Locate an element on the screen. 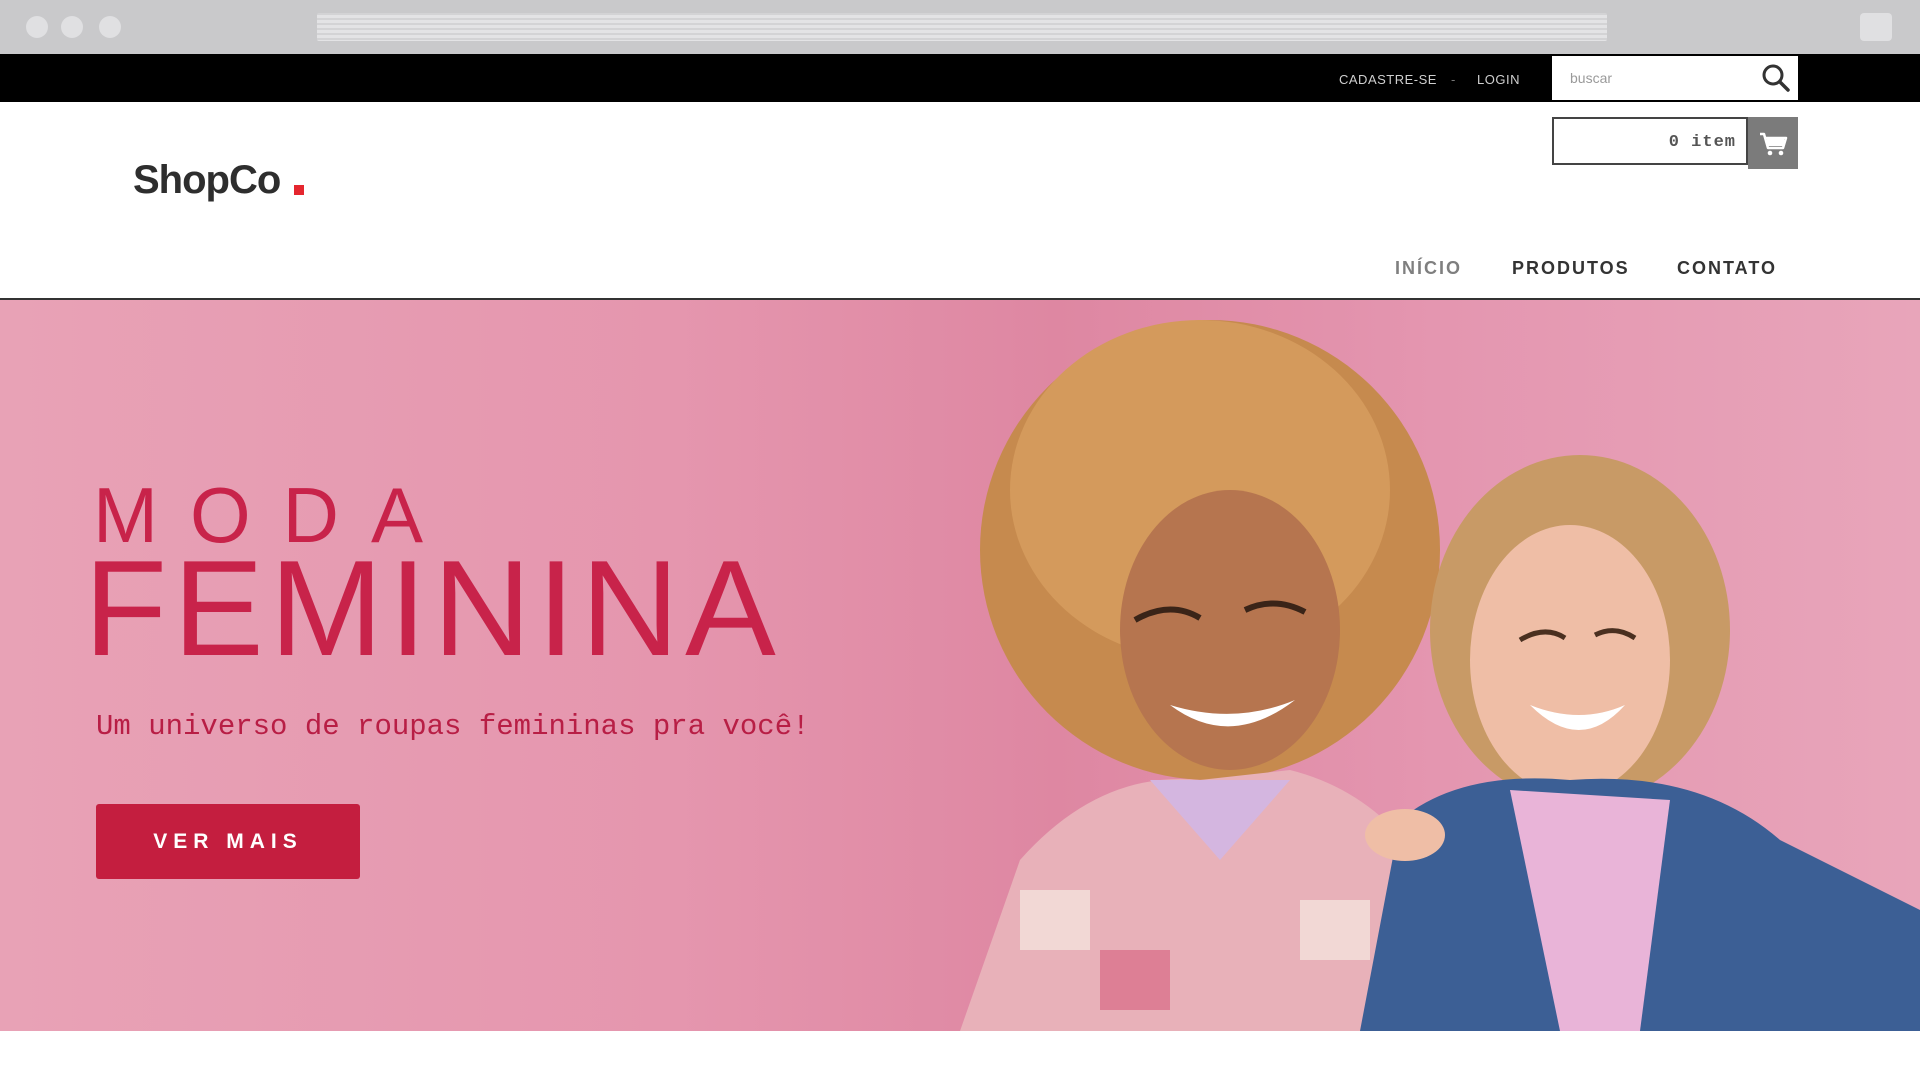 This screenshot has width=1920, height=1080. cart-button is located at coordinates (1773, 143).